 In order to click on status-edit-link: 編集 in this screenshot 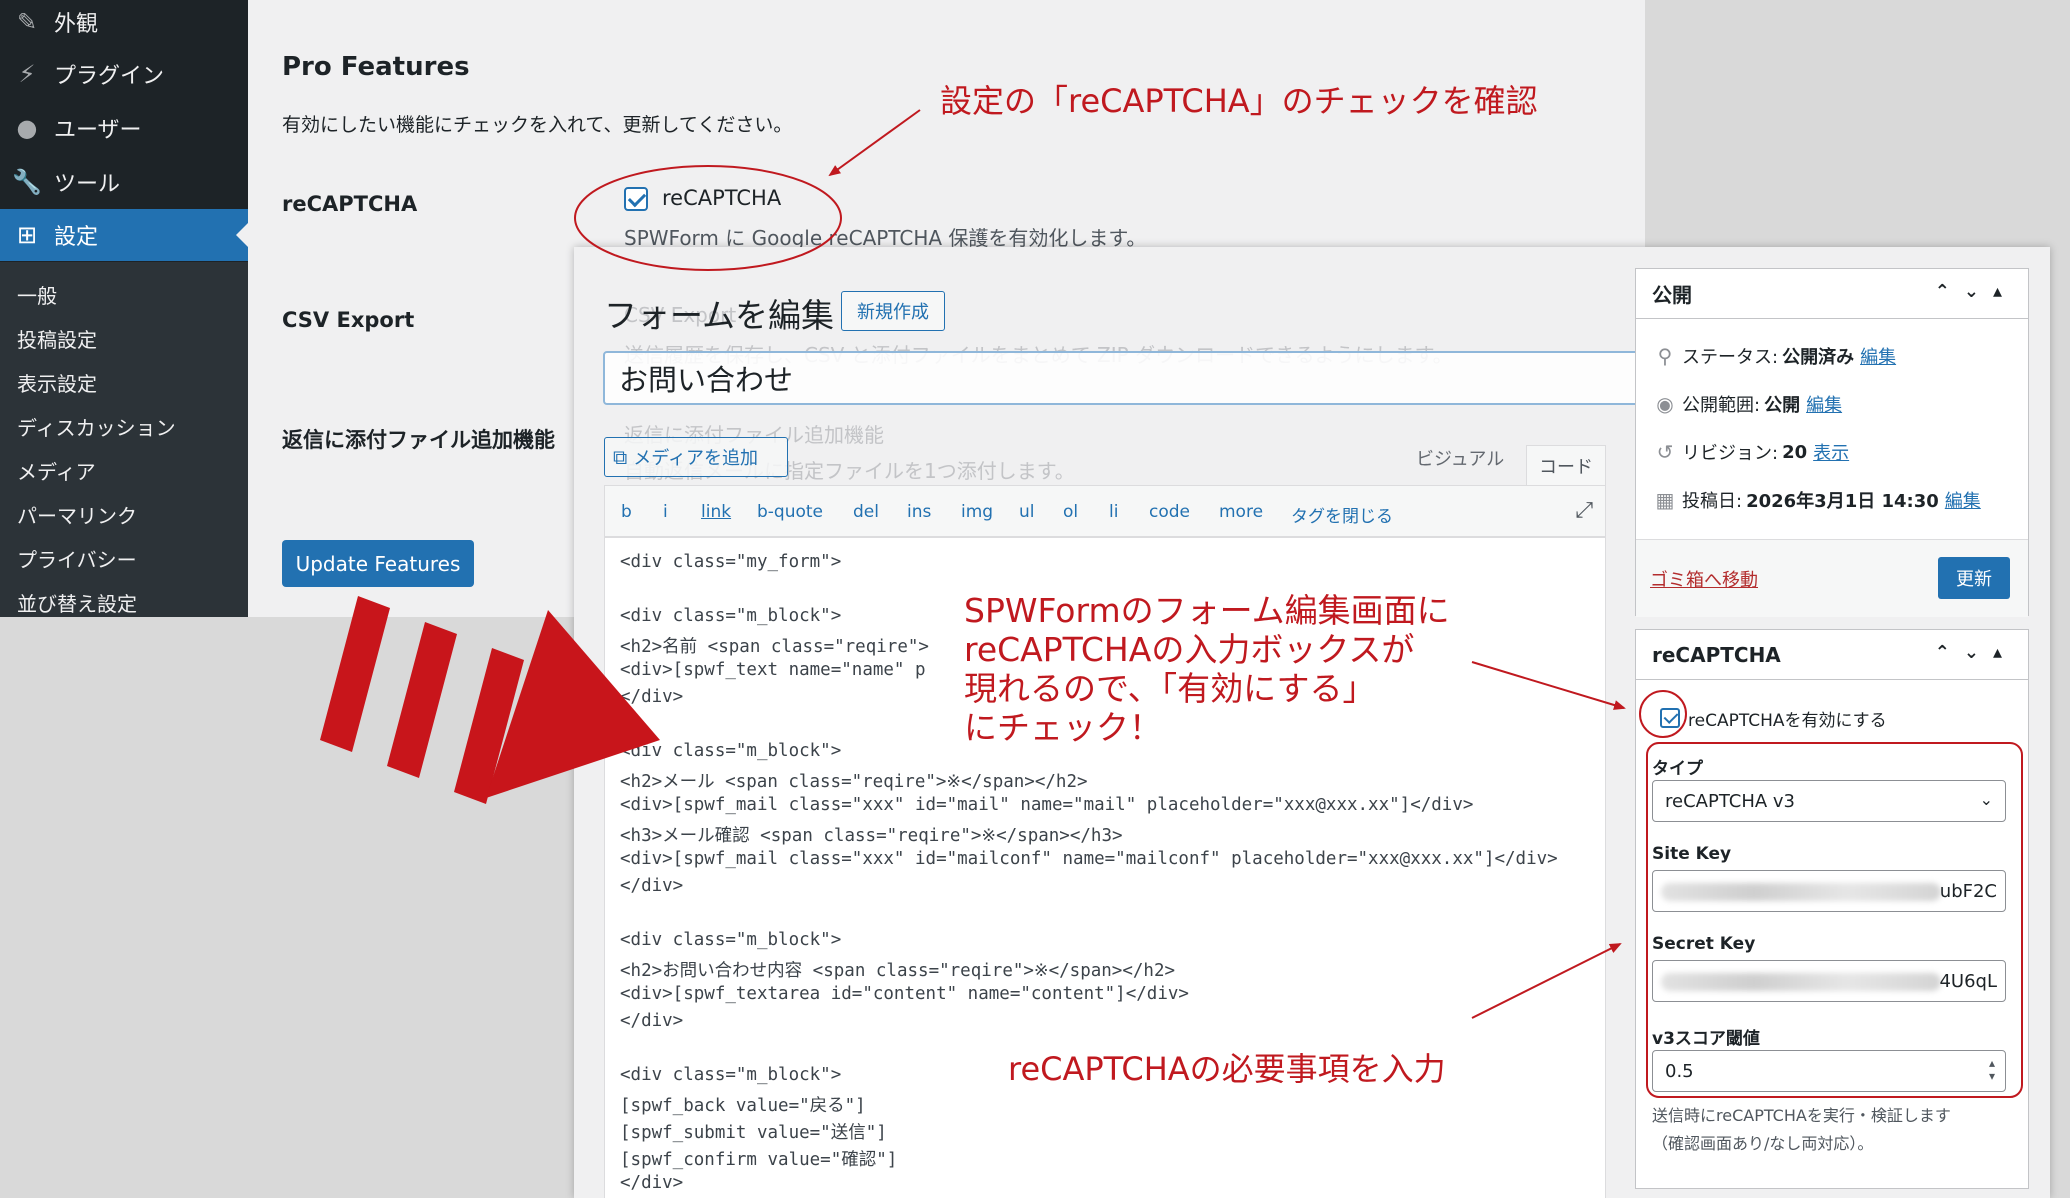, I will do `click(1878, 356)`.